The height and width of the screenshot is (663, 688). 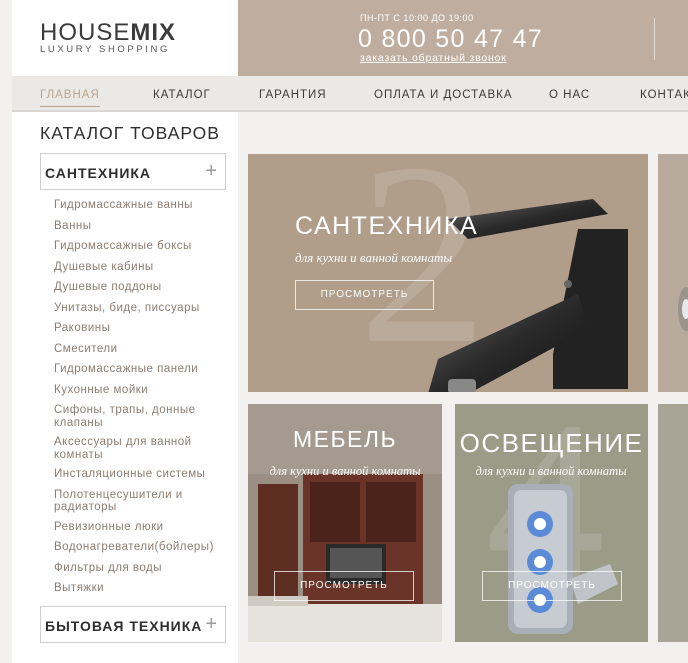 What do you see at coordinates (143, 349) in the screenshot?
I see `subcategory-item: Смесители` at bounding box center [143, 349].